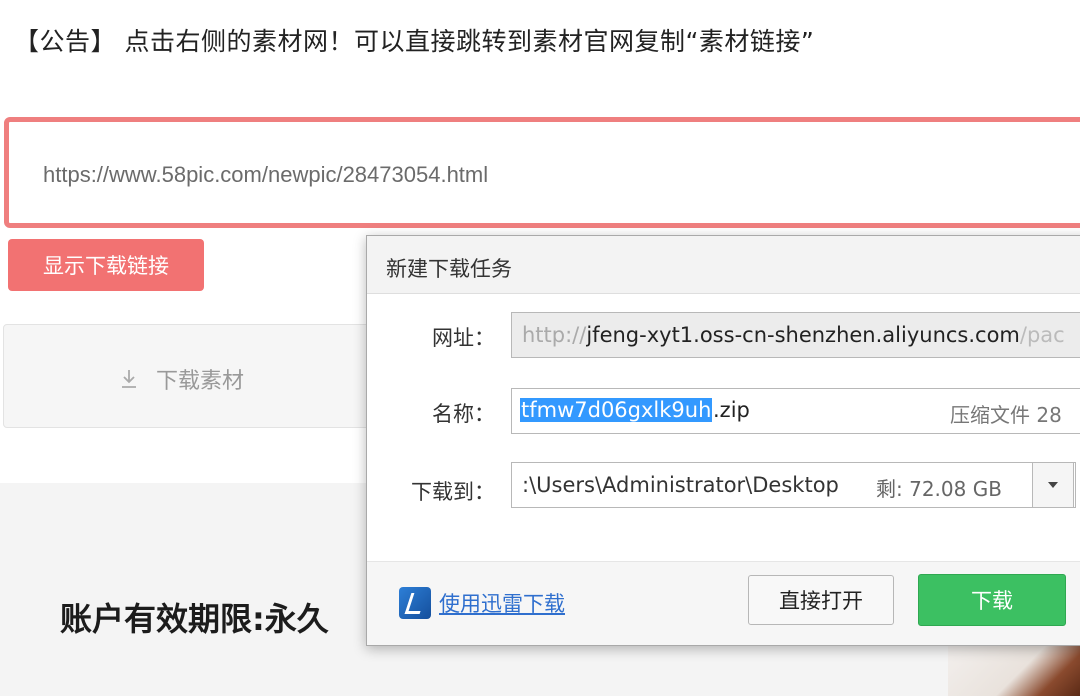 The image size is (1080, 696). I want to click on thunder-icon, so click(415, 603).